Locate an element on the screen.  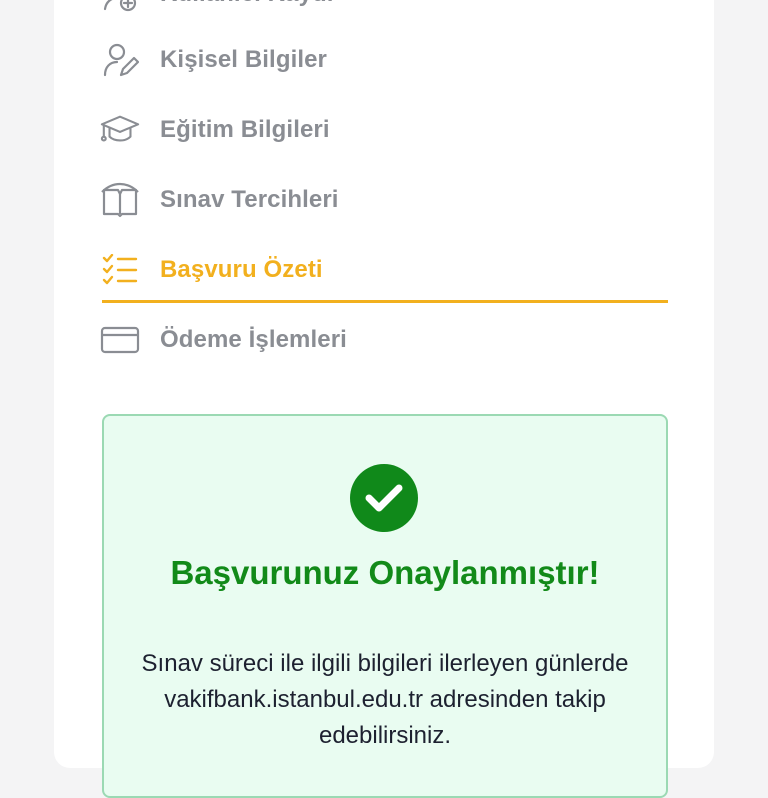
step-application-summary: Başvuru Özeti is located at coordinates (385, 271).